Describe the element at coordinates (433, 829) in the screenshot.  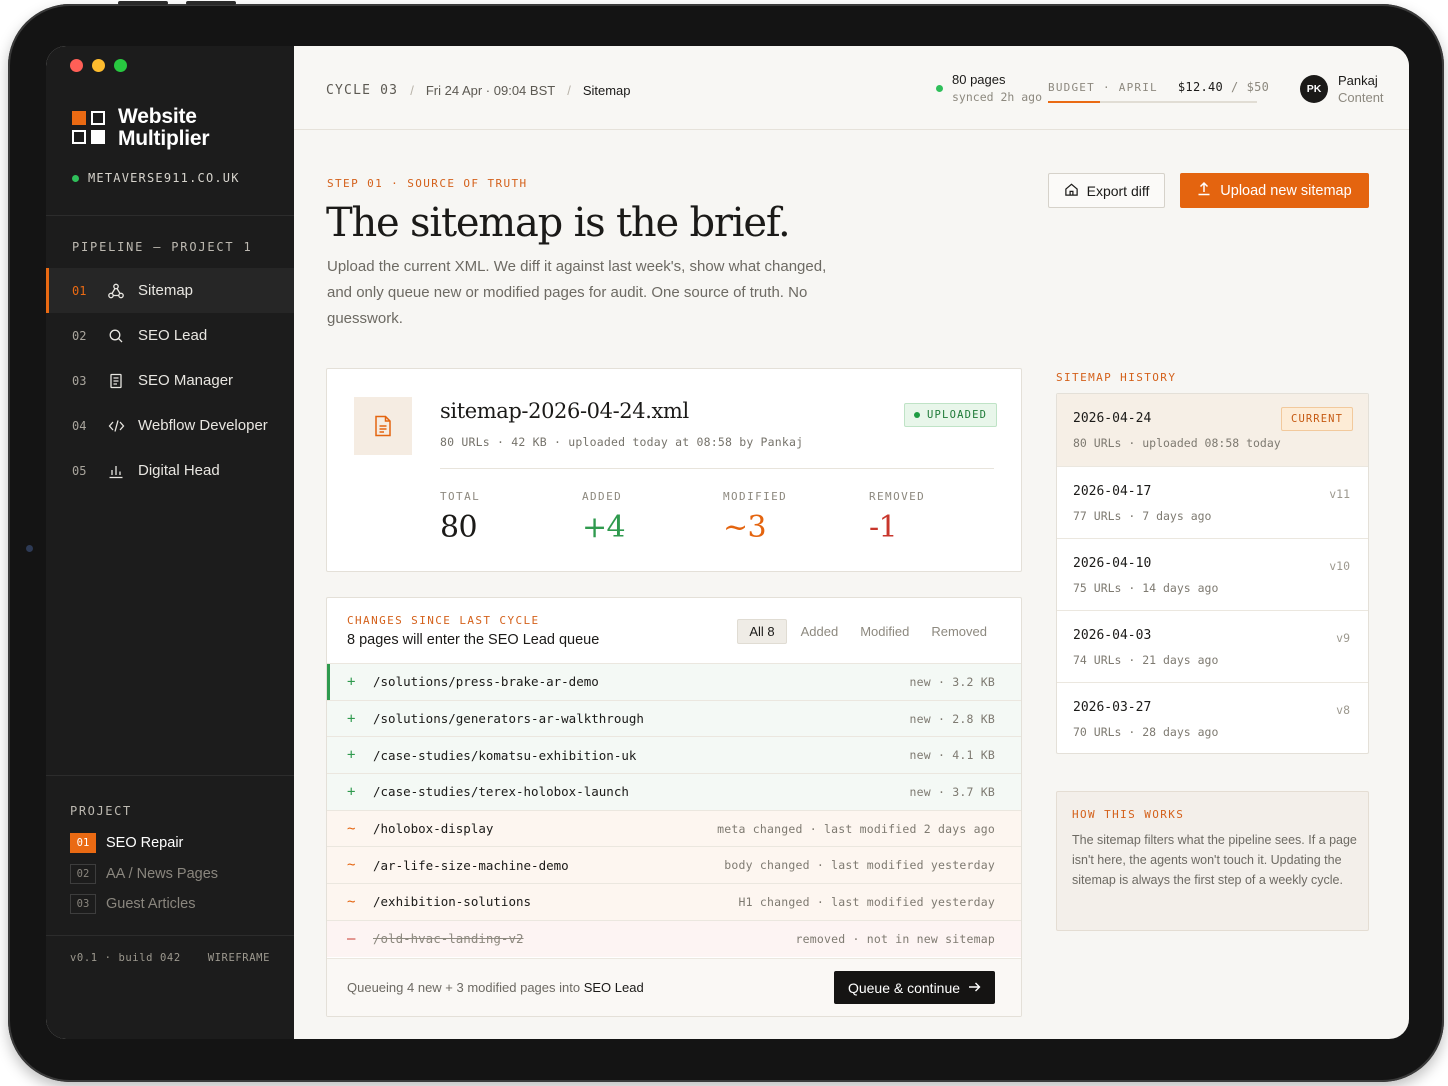
I see `change-path: /holobox-display` at that location.